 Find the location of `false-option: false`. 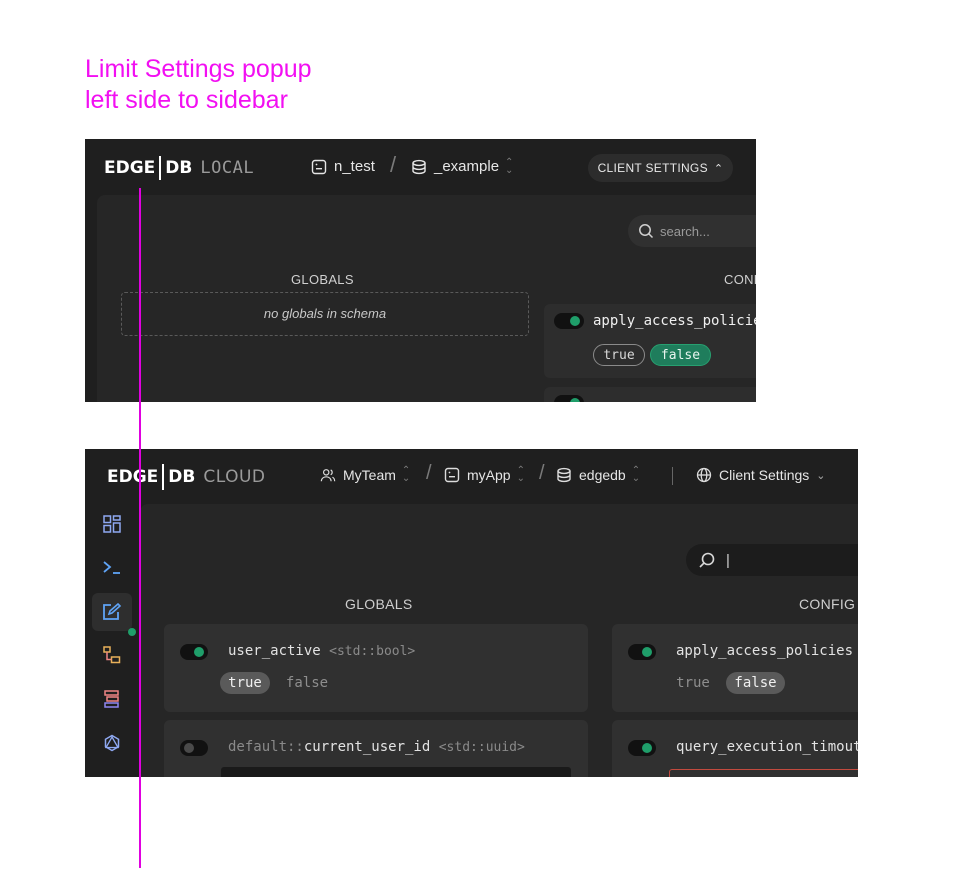

false-option: false is located at coordinates (307, 683).